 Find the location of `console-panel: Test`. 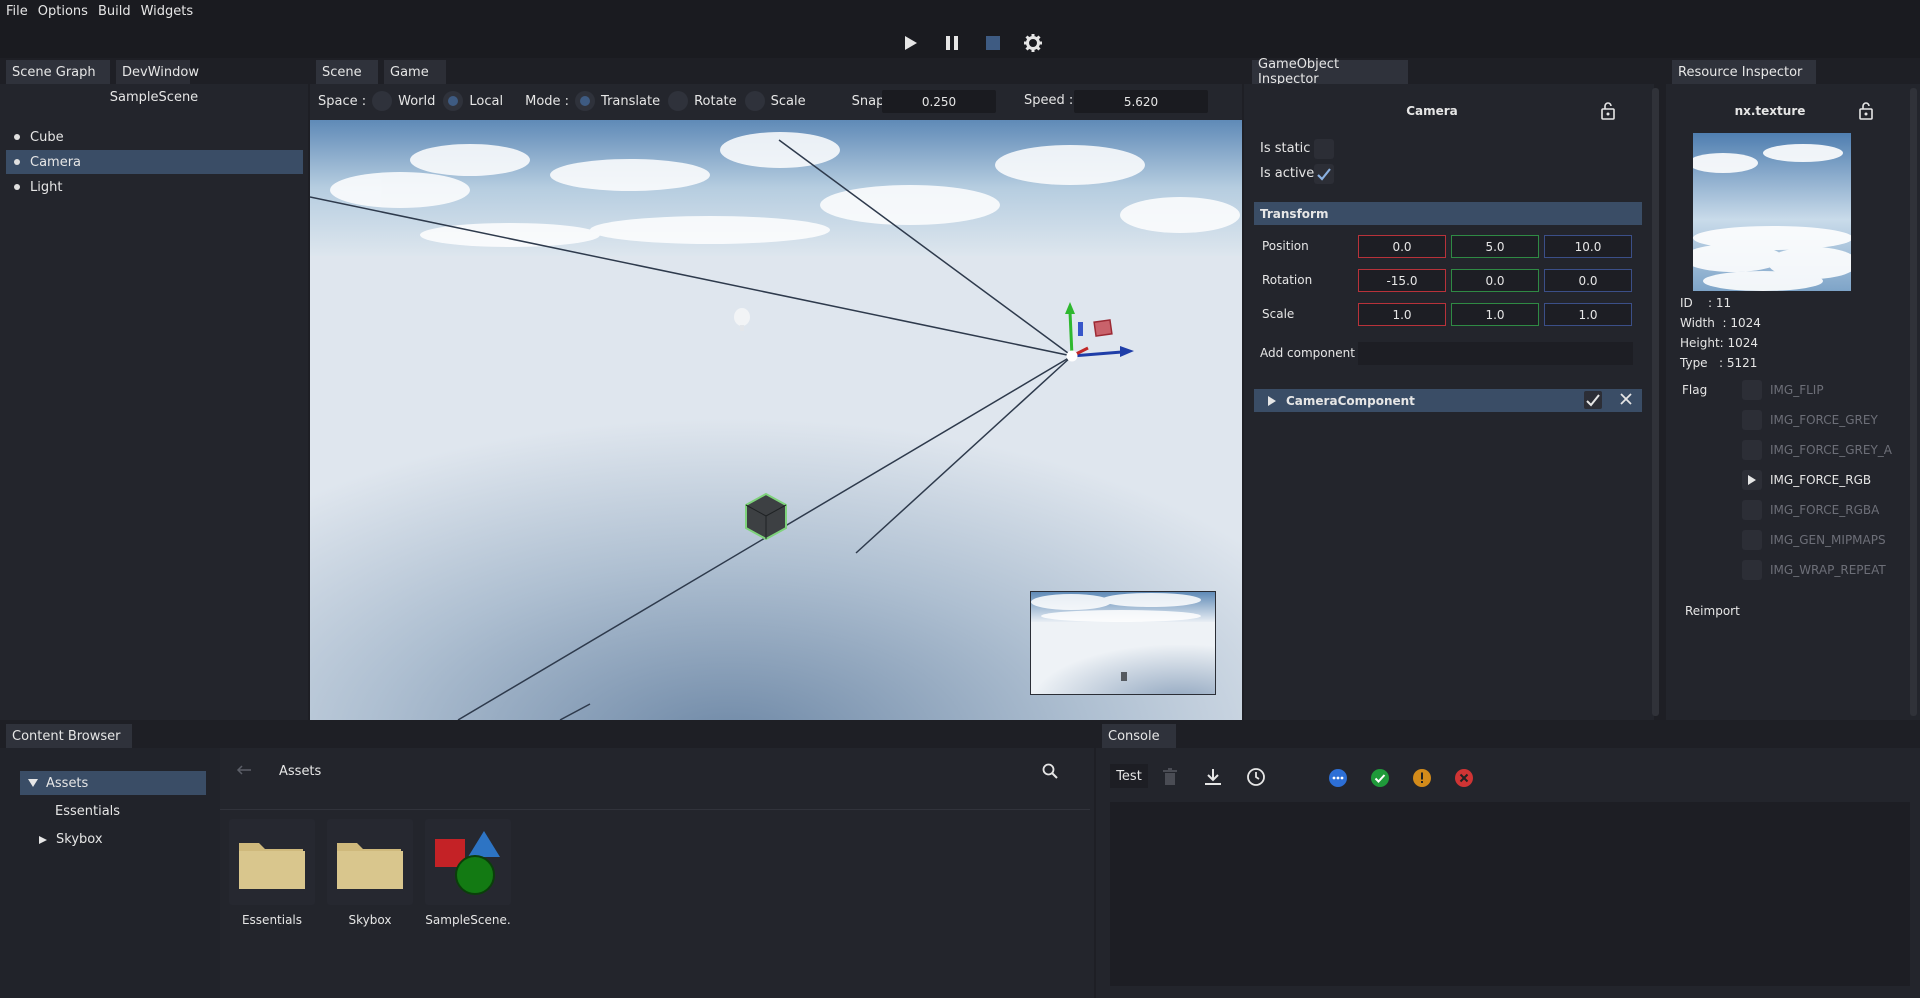

console-panel: Test is located at coordinates (1508, 873).